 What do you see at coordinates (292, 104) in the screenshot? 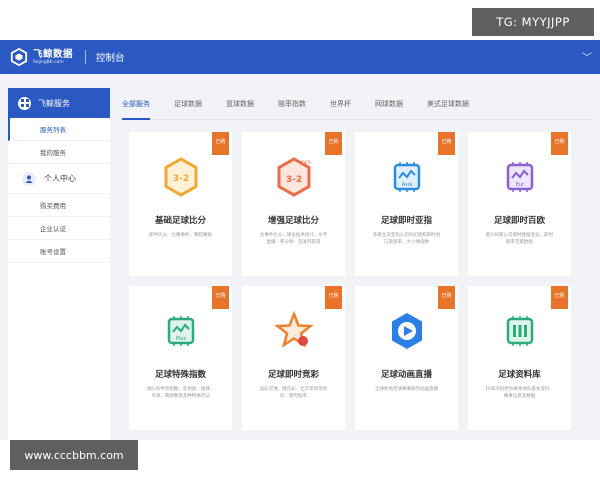
I see `tab-odds-index: 赔率指数` at bounding box center [292, 104].